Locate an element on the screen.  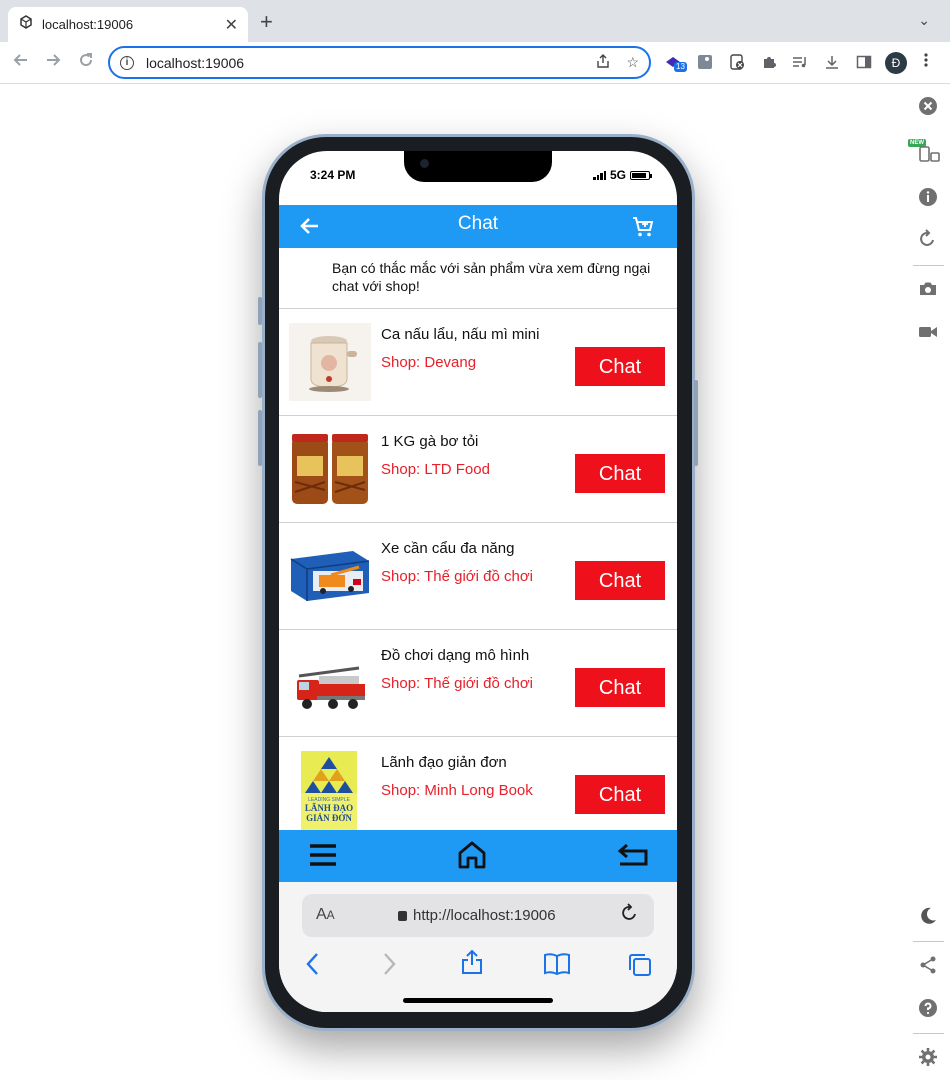
shop-name: Shop: Minh Long Book is located at coordinates (457, 790).